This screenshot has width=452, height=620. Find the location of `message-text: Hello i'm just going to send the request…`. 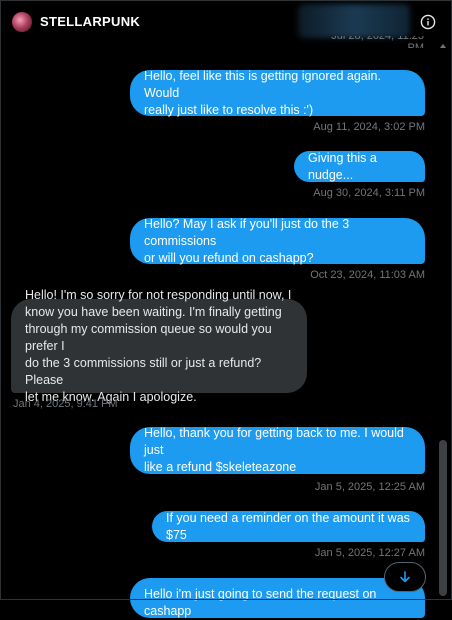

message-text: Hello i'm just going to send the request… is located at coordinates (260, 602).